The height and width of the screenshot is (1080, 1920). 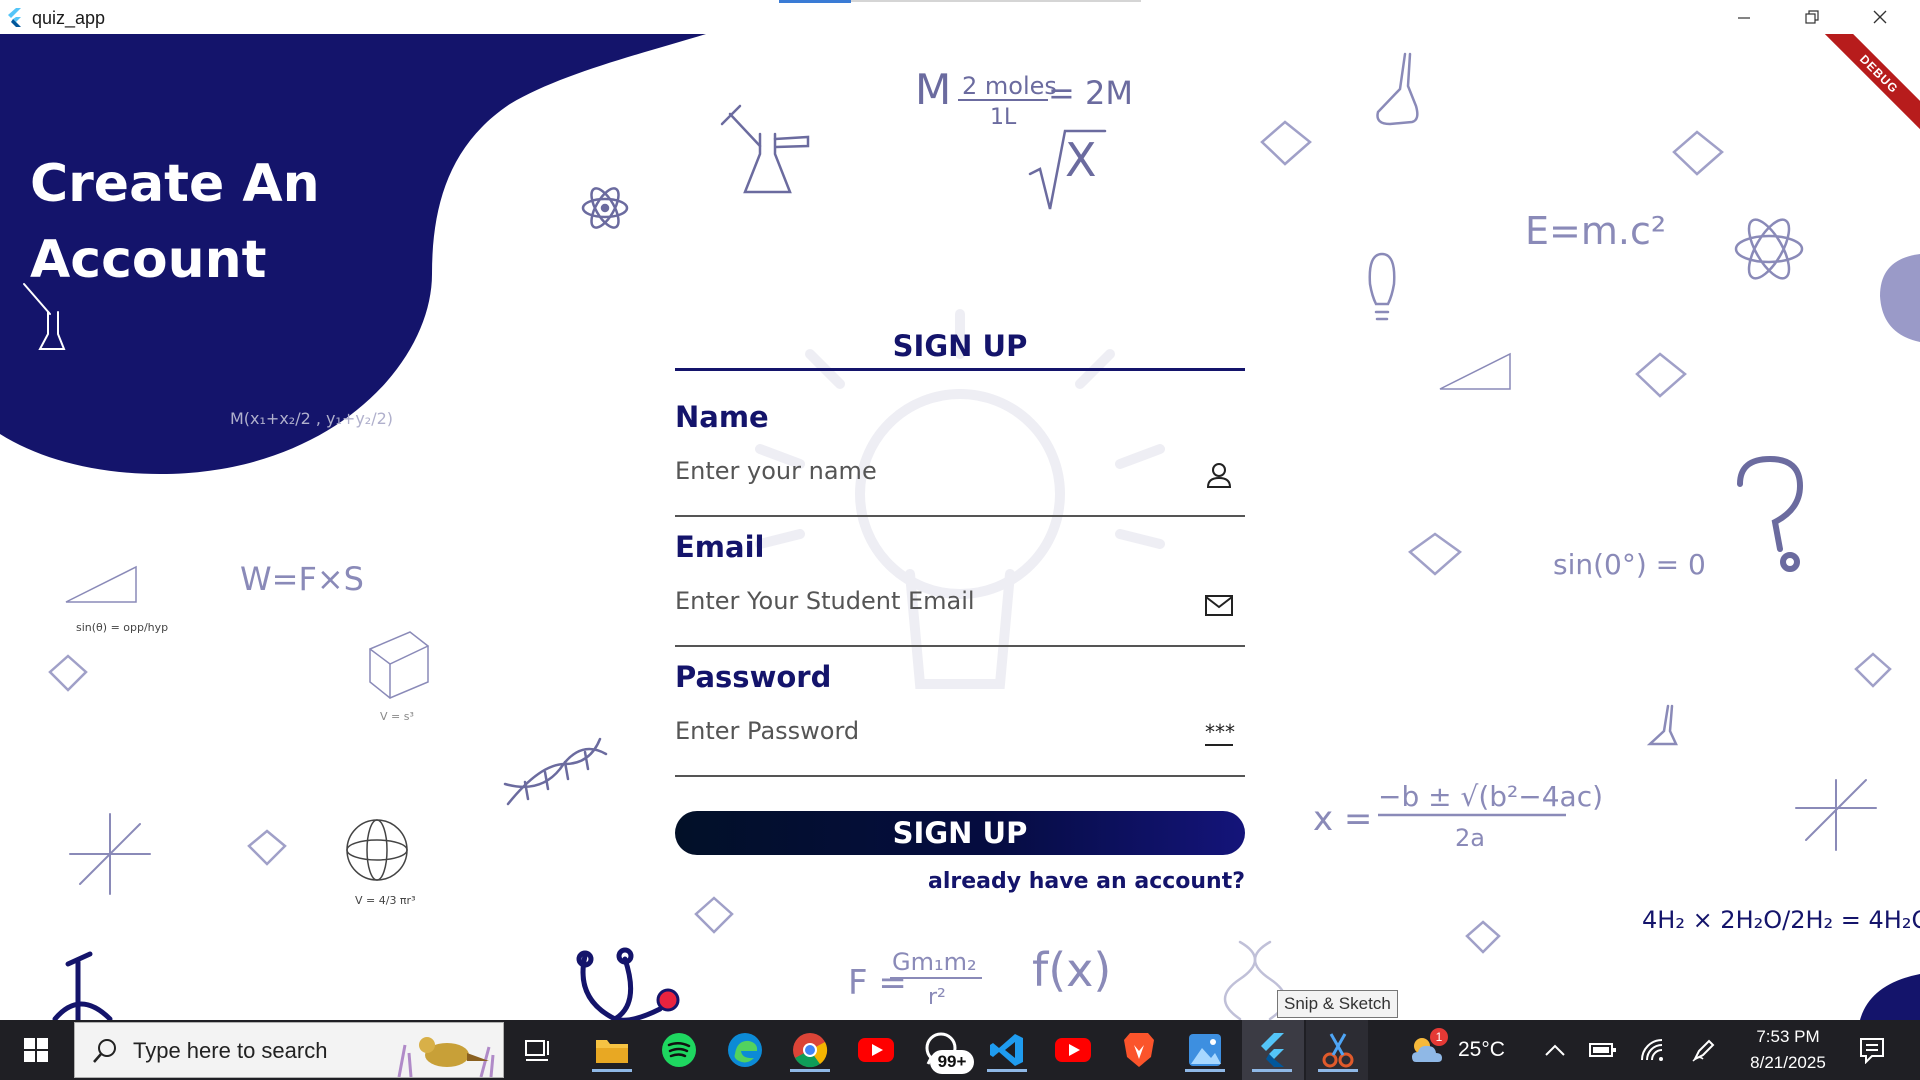 What do you see at coordinates (1869, 84) in the screenshot?
I see `debug-label: DEBUG` at bounding box center [1869, 84].